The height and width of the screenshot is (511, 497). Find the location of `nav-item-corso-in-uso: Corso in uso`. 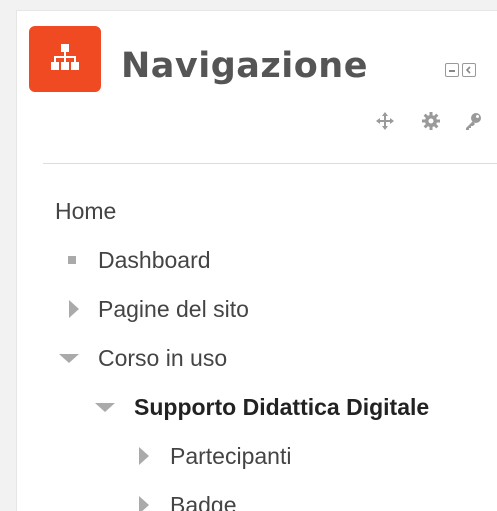

nav-item-corso-in-uso: Corso in uso is located at coordinates (143, 358).